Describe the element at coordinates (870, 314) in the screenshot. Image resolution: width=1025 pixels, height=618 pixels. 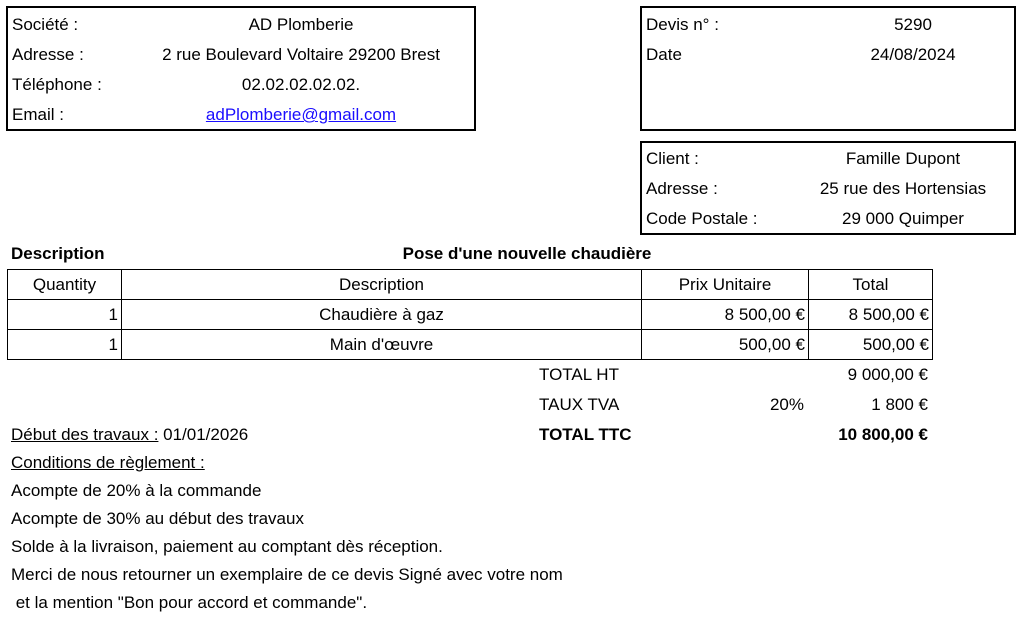
I see `cell-total: 8 500,00 €` at that location.